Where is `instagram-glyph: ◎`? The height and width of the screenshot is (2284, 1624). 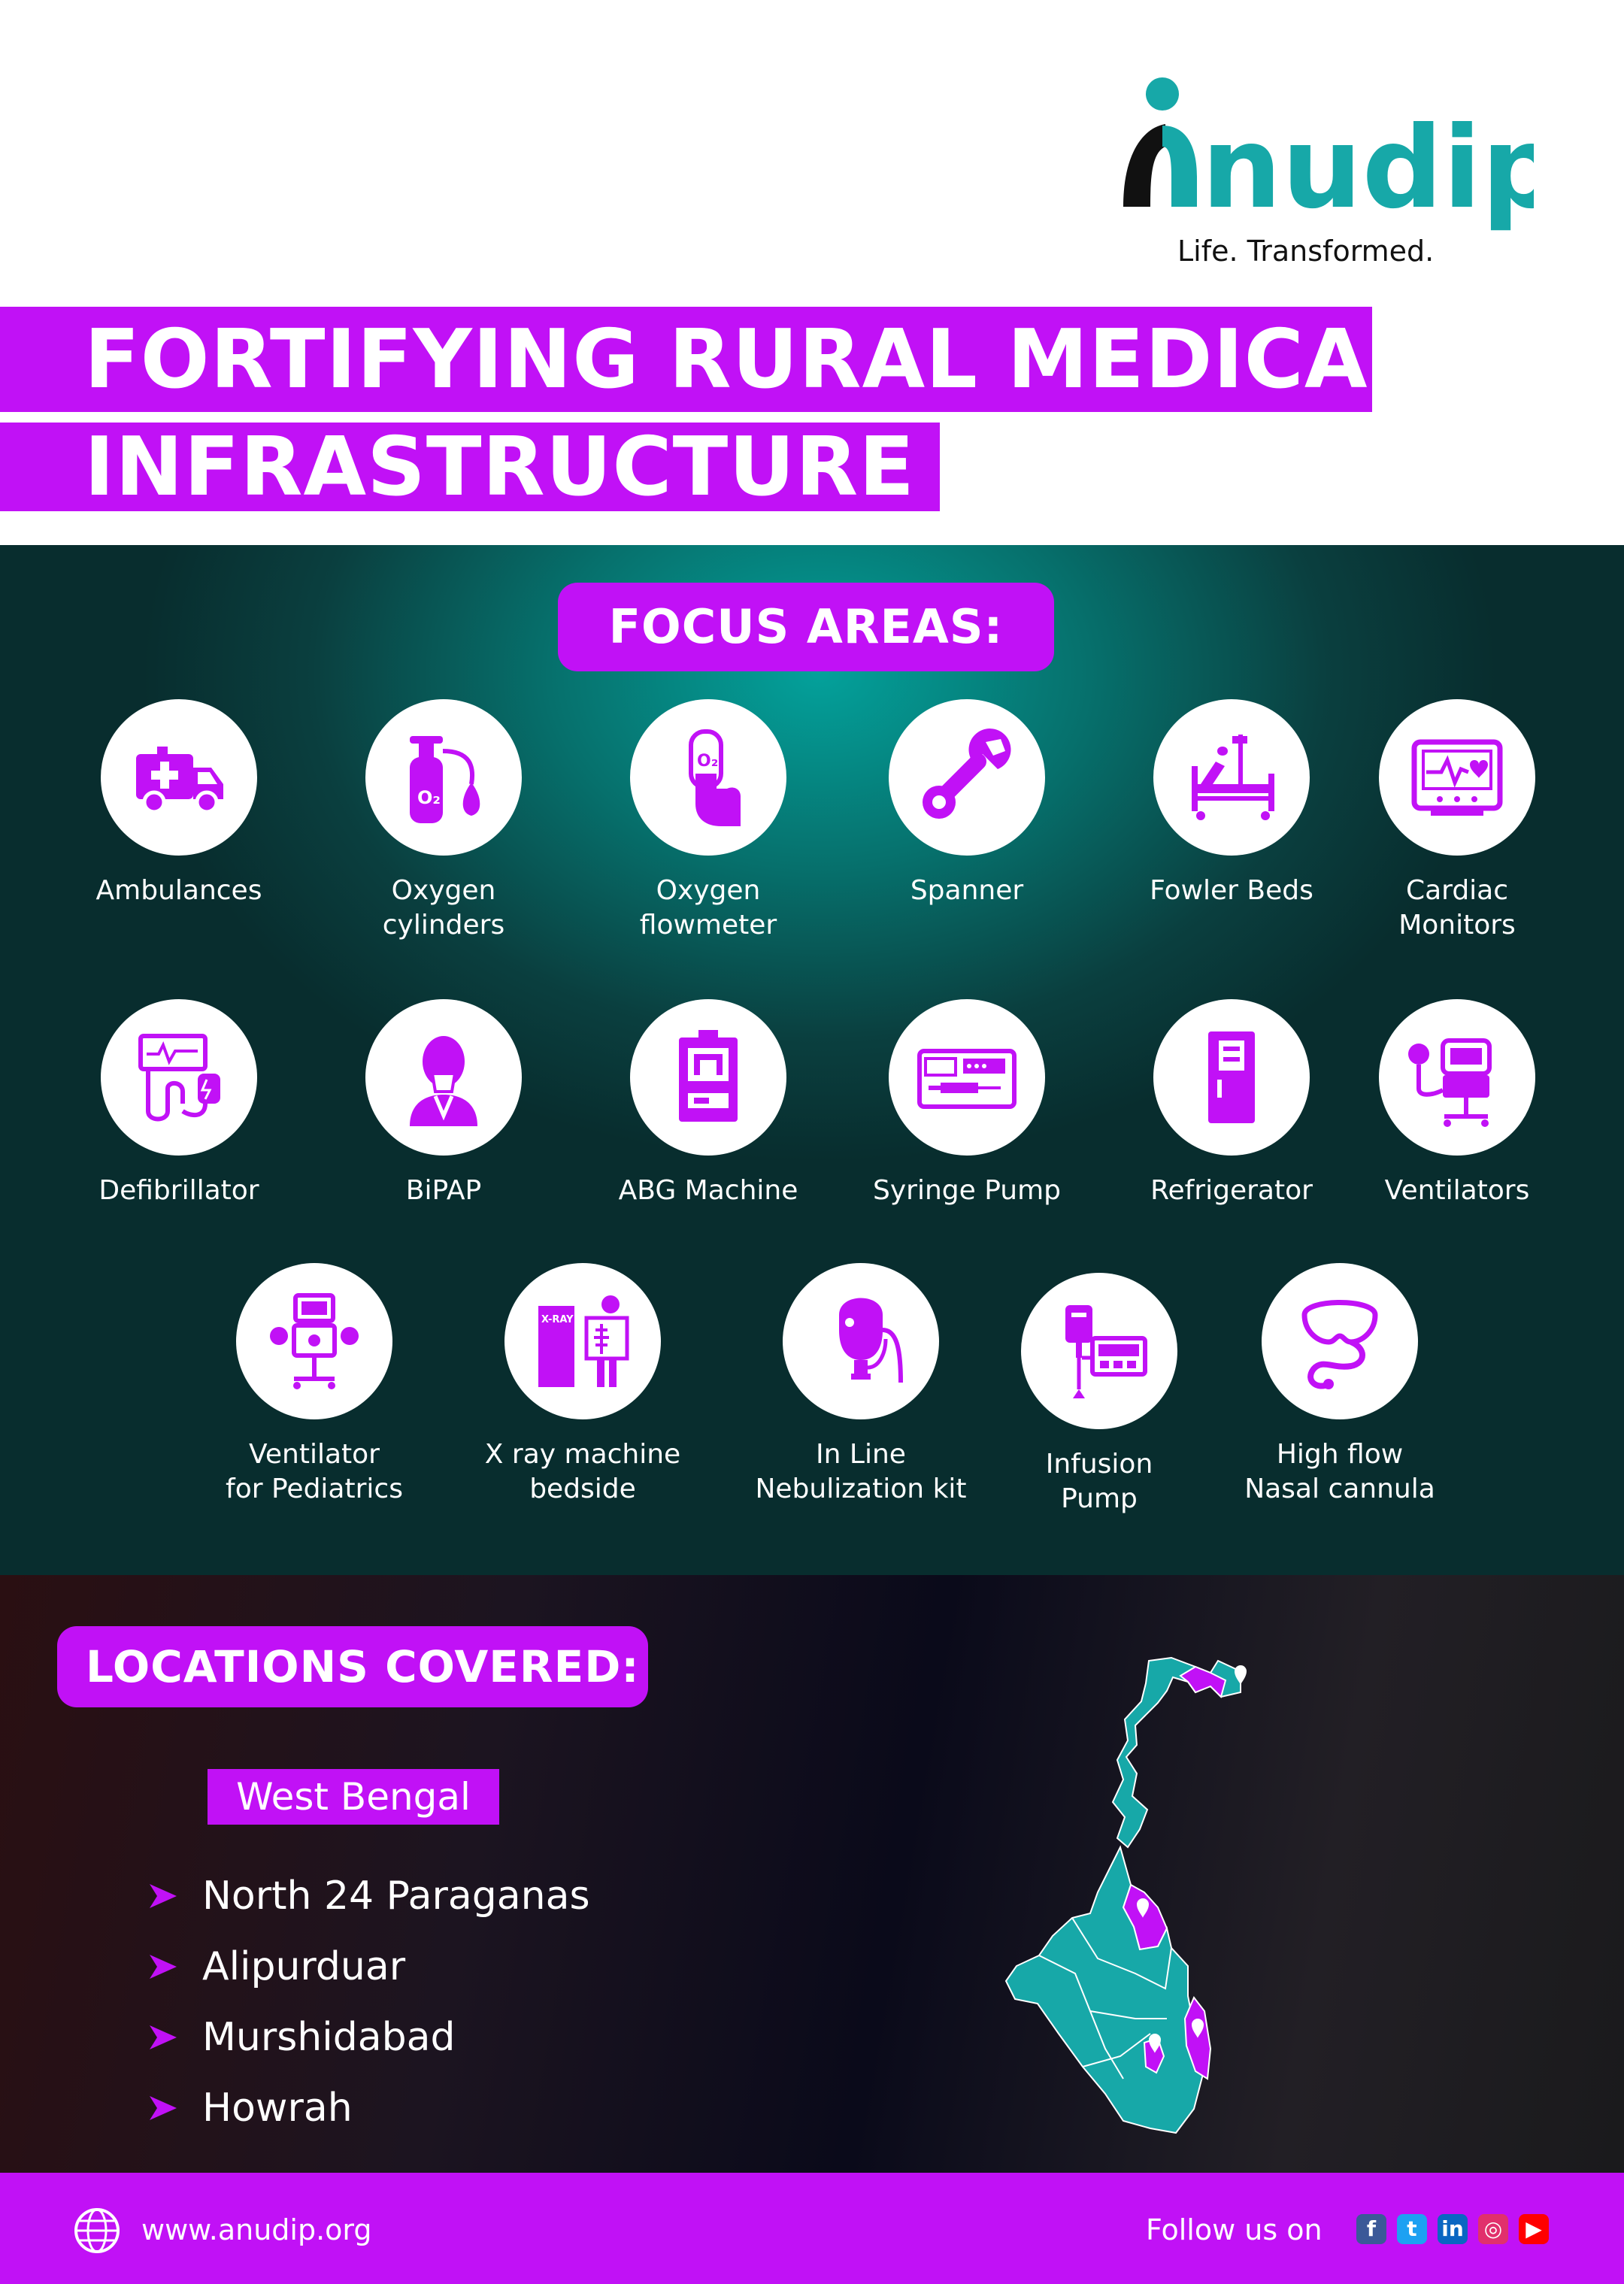 instagram-glyph: ◎ is located at coordinates (1493, 2228).